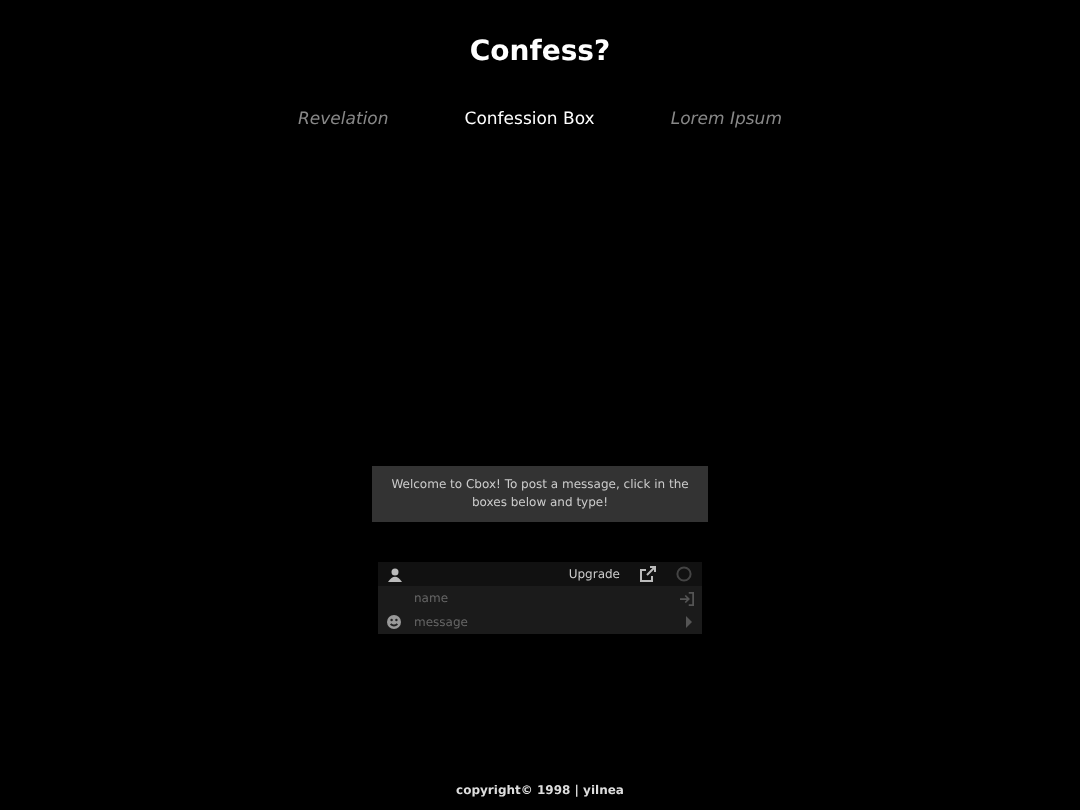  I want to click on nav-tab: Confession Box, so click(529, 120).